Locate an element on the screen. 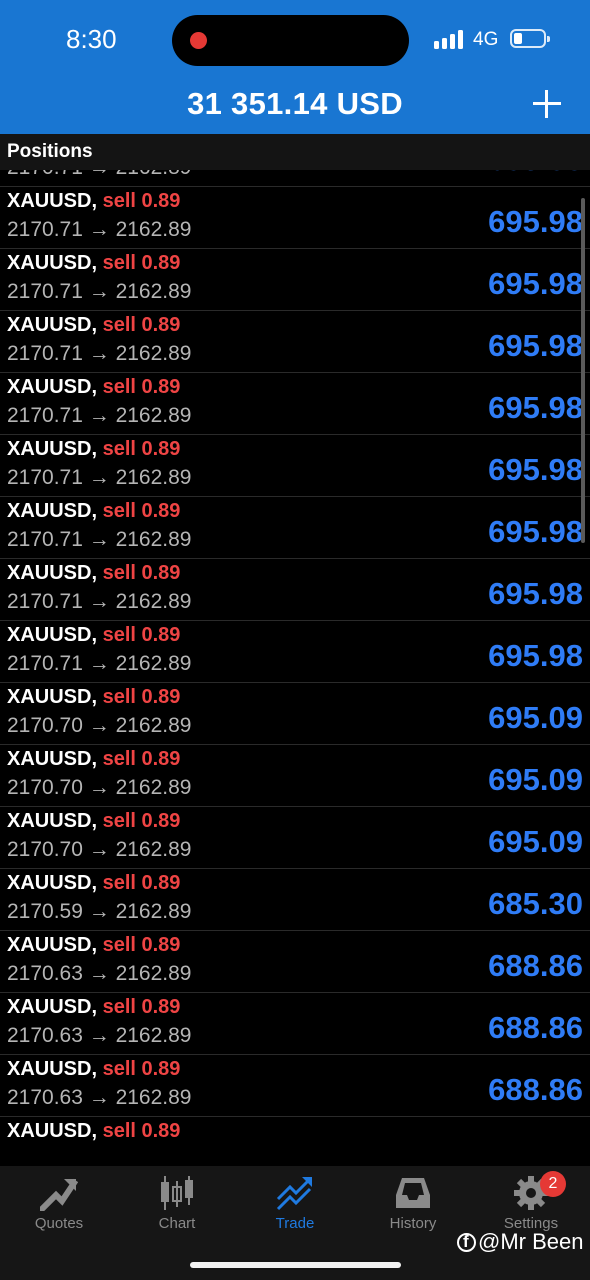 The height and width of the screenshot is (1280, 590). history-icon is located at coordinates (413, 1193).